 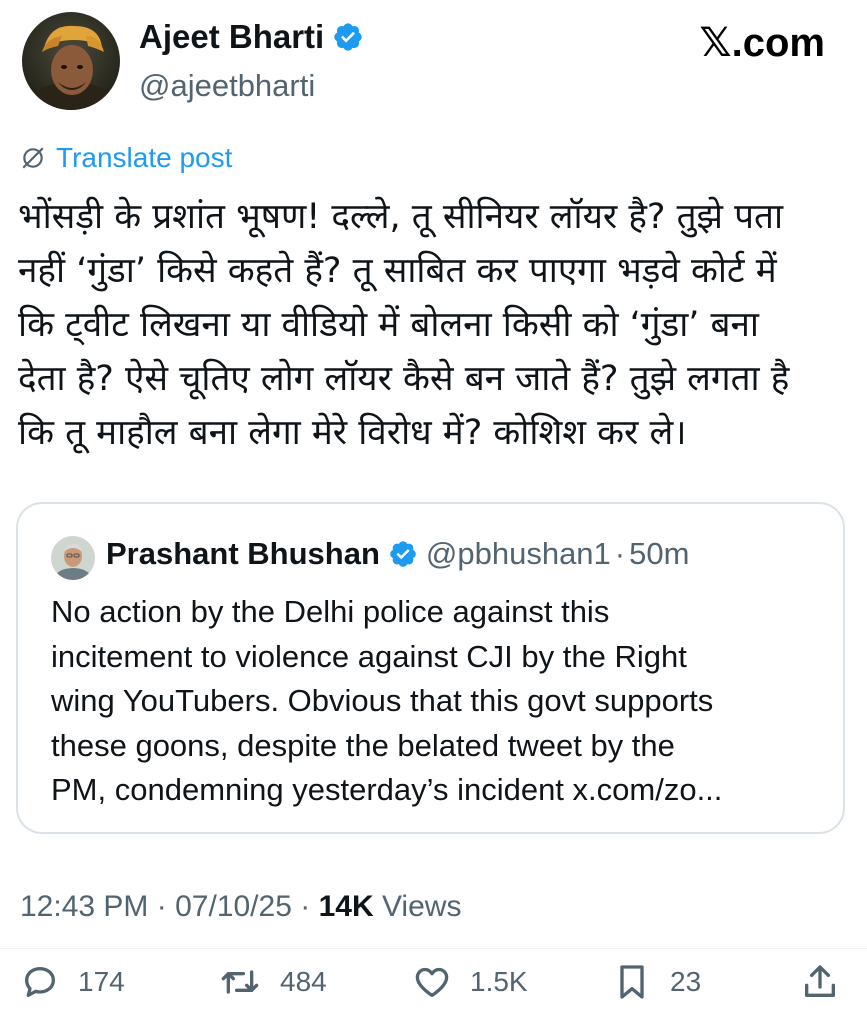 I want to click on quoted-timestamp: 50m, so click(x=659, y=554).